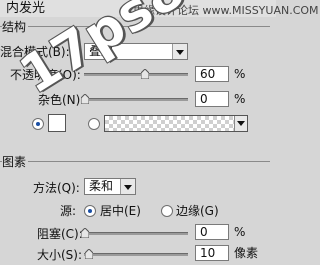 The image size is (320, 265). I want to click on opacity-slider-track, so click(136, 74).